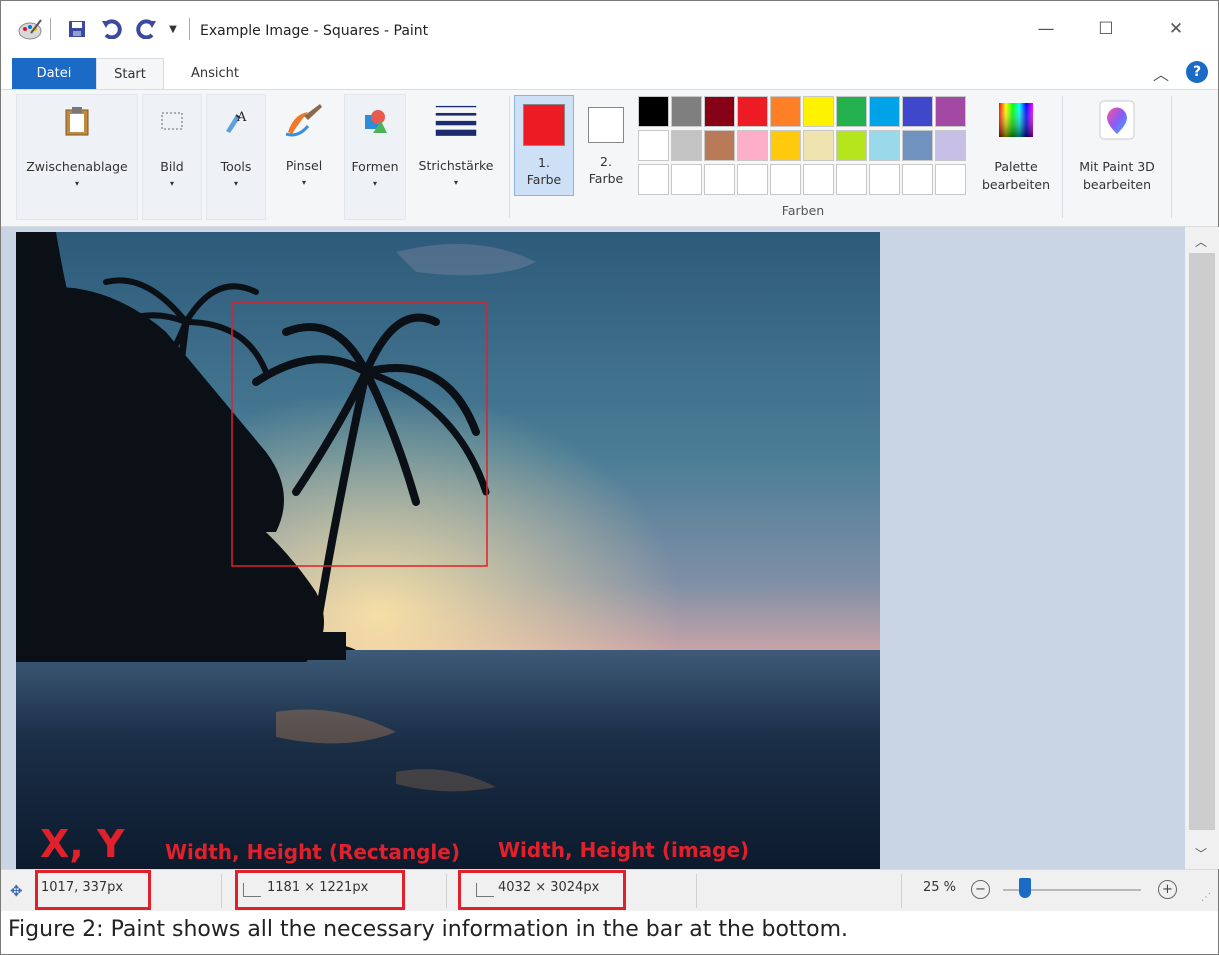  What do you see at coordinates (312, 852) in the screenshot?
I see `annotation-rectangle-size: Width, Height (Rectangle)` at bounding box center [312, 852].